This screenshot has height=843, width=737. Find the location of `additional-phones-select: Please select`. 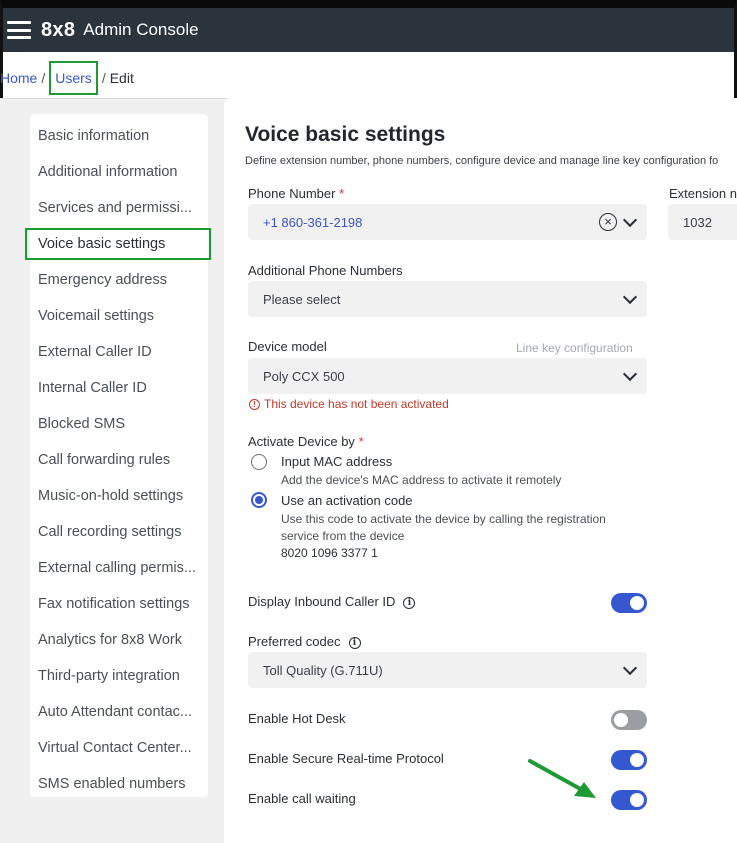

additional-phones-select: Please select is located at coordinates (447, 299).